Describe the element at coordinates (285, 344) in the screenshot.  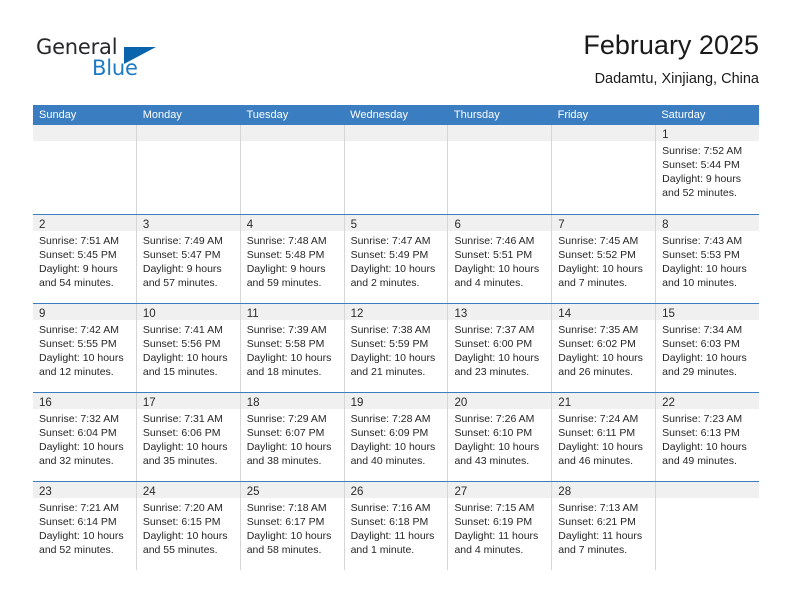
I see `sunset-line: Sunset: 5:58 PM` at that location.